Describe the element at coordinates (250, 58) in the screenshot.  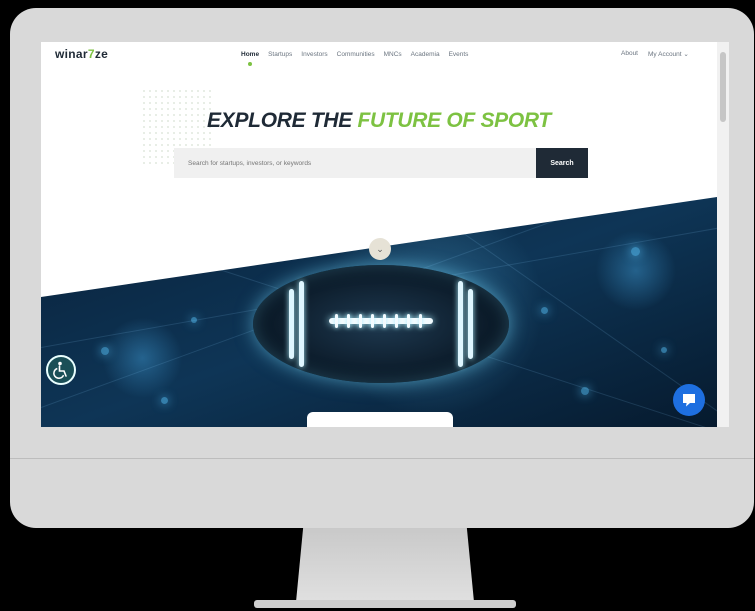
I see `nav-item-home: Home` at that location.